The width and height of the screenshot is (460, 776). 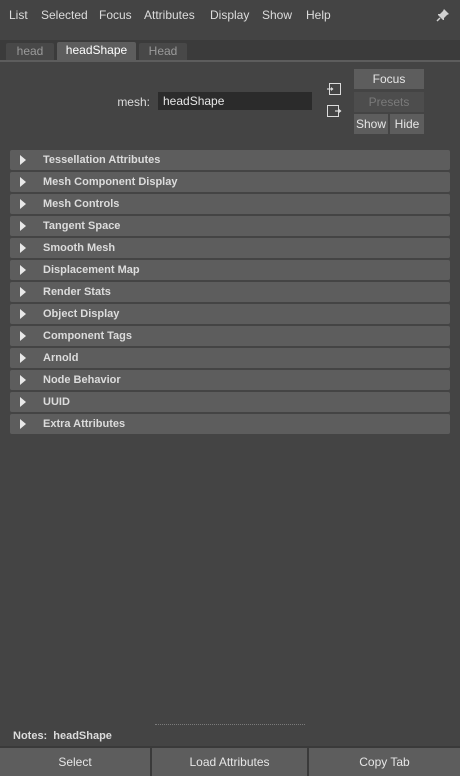 What do you see at coordinates (389, 102) in the screenshot?
I see `presets-button: Presets` at bounding box center [389, 102].